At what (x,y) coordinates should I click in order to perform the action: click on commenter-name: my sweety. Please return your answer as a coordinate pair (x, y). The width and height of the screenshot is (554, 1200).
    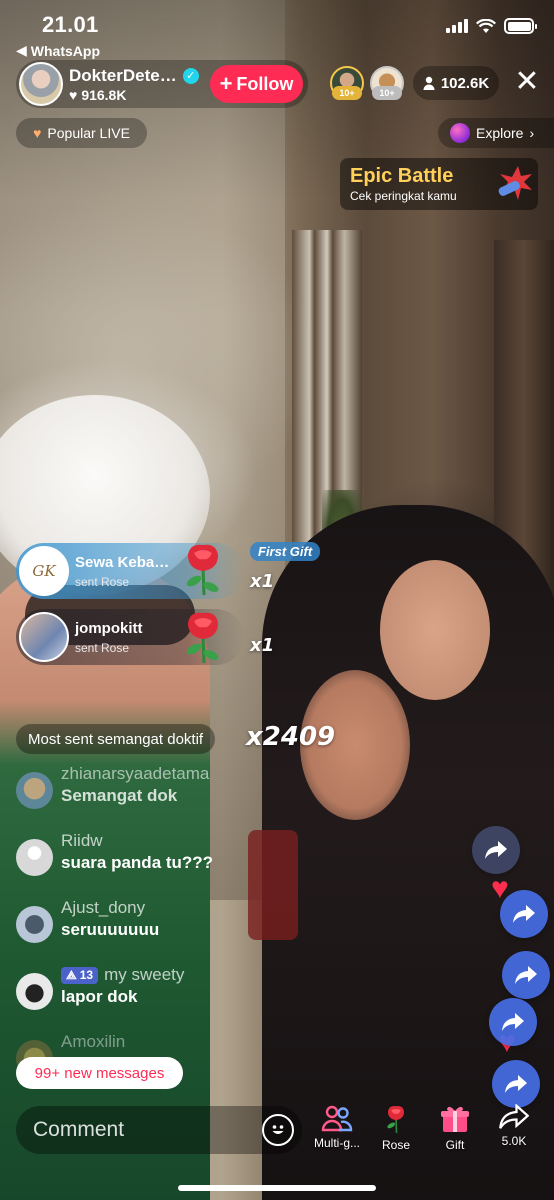
    Looking at the image, I should click on (144, 974).